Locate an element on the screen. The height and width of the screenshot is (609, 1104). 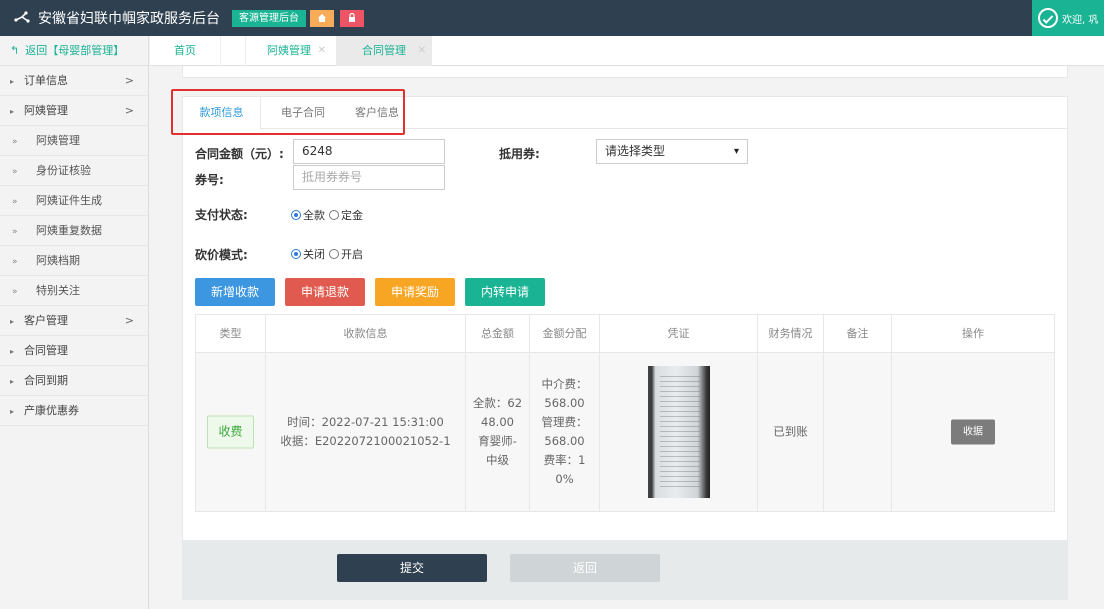
welcome-user: 欢迎, 巩 is located at coordinates (1068, 18).